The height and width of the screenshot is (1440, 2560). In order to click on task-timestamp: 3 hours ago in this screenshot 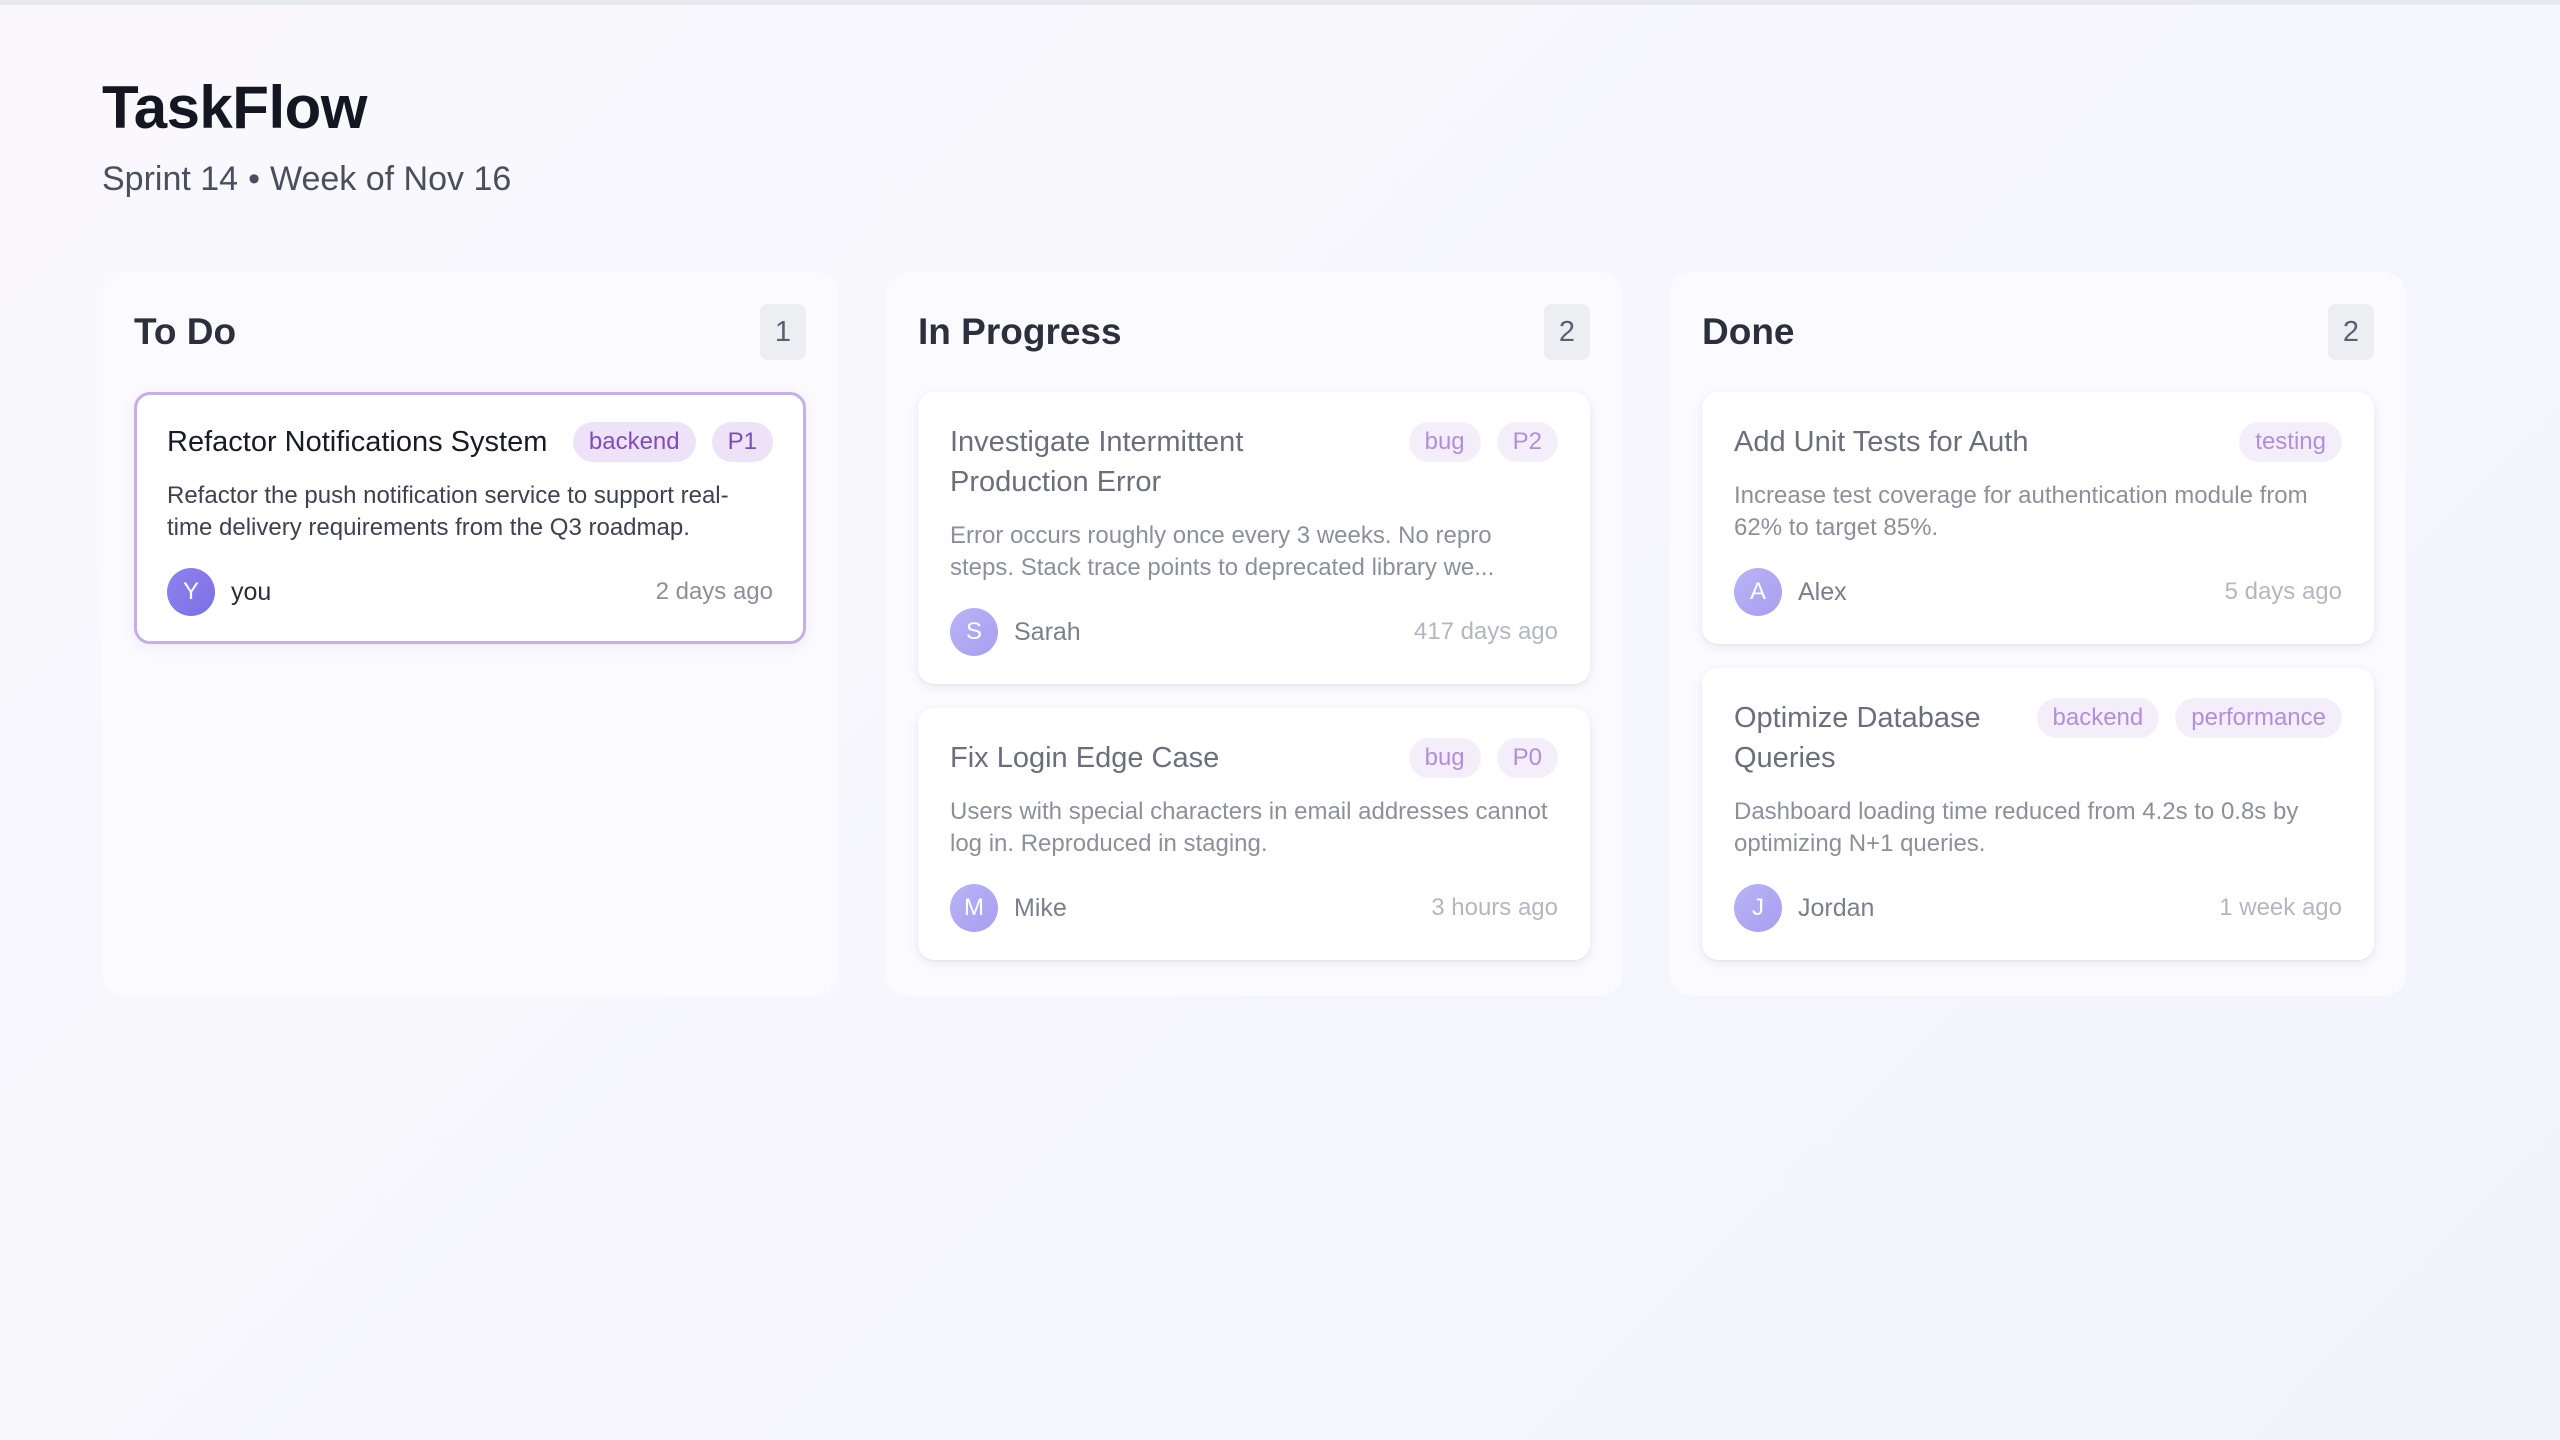, I will do `click(1494, 907)`.